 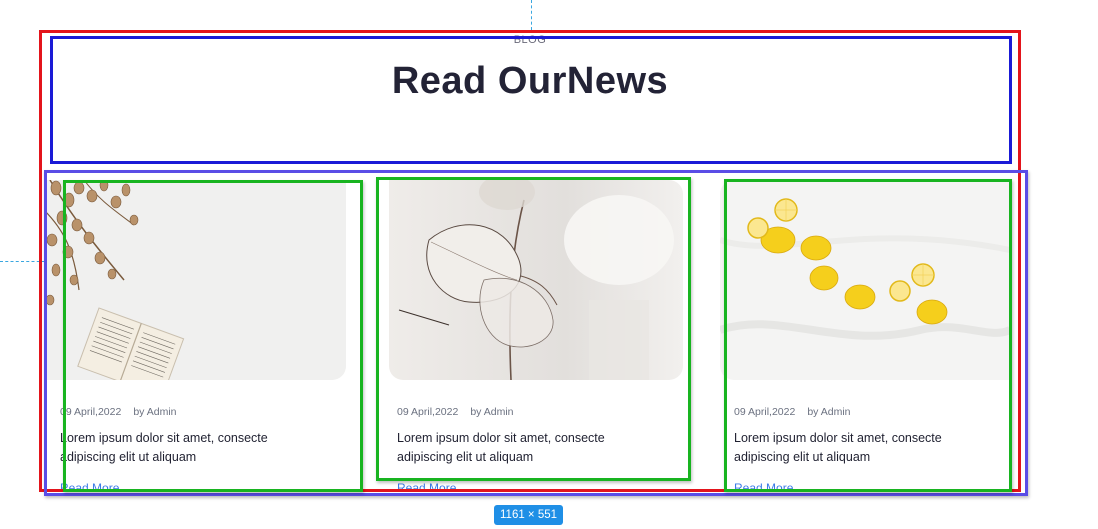 I want to click on vertical-guide-line, so click(x=531, y=15).